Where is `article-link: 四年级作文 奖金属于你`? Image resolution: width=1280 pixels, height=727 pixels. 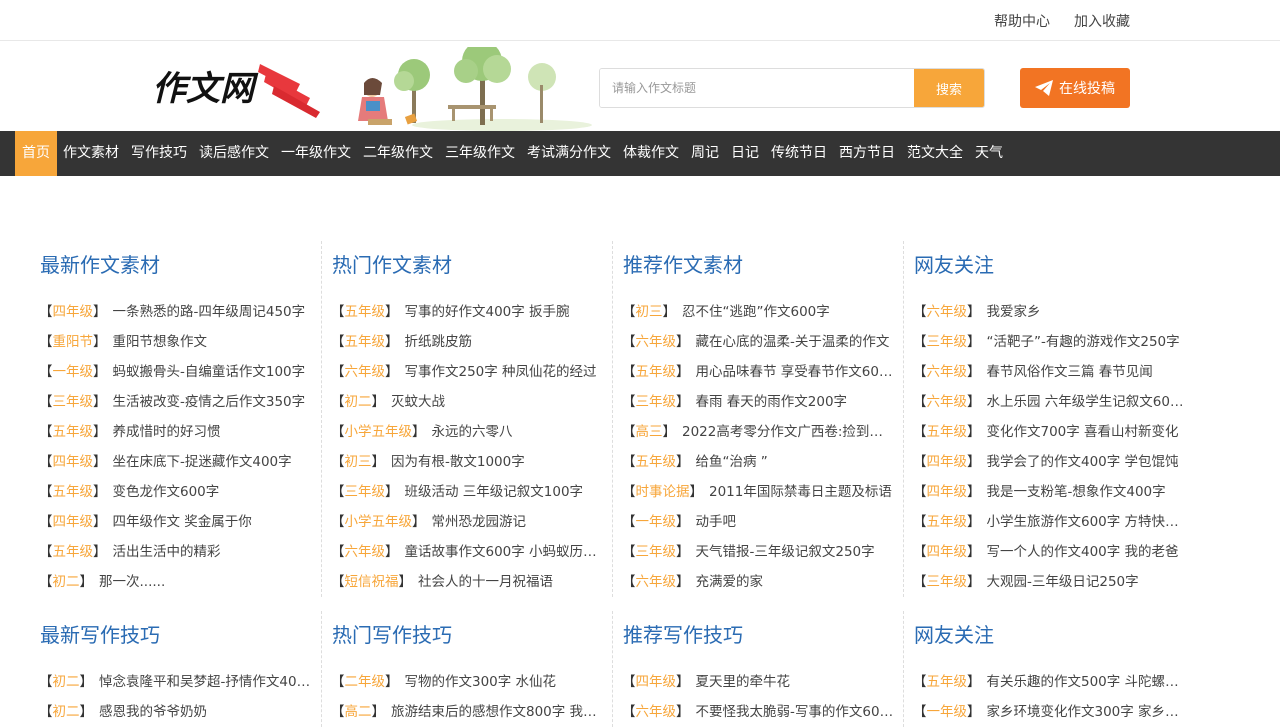
article-link: 四年级作文 奖金属于你 is located at coordinates (182, 522).